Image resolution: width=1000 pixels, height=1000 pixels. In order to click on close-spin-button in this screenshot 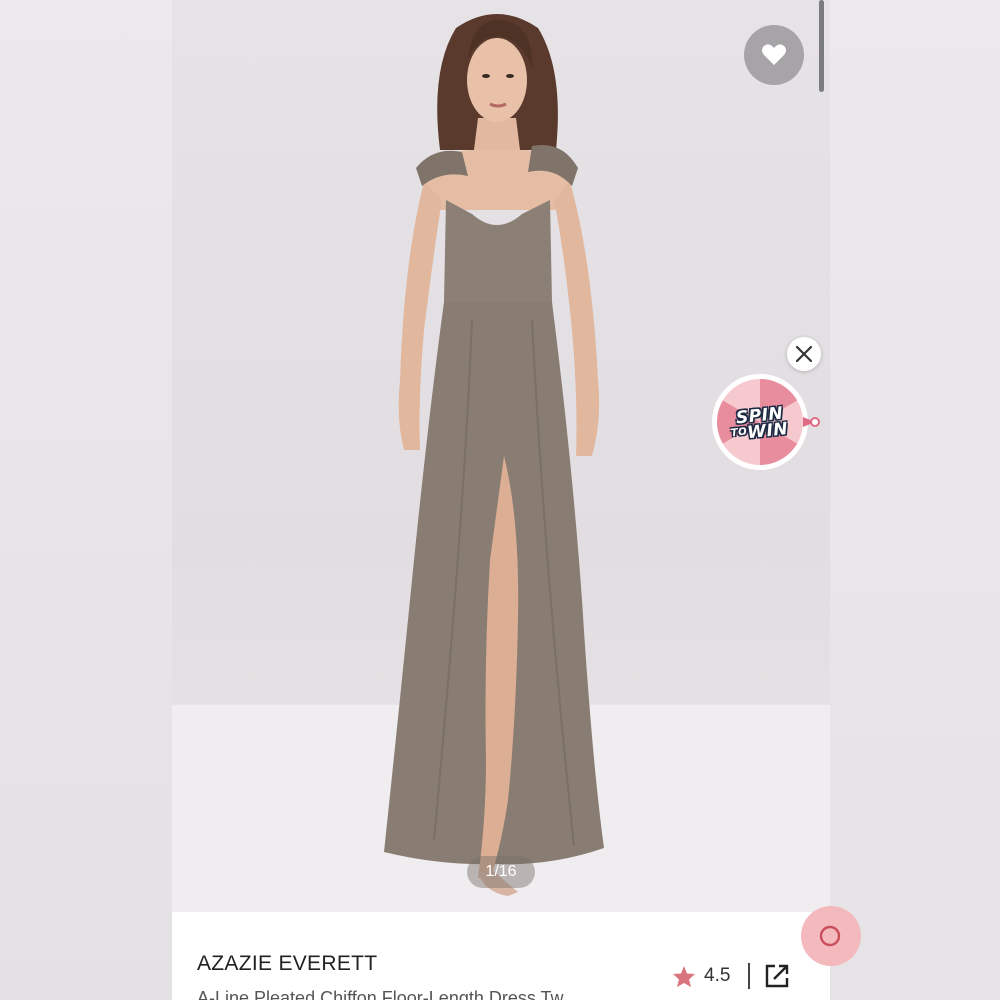, I will do `click(804, 354)`.